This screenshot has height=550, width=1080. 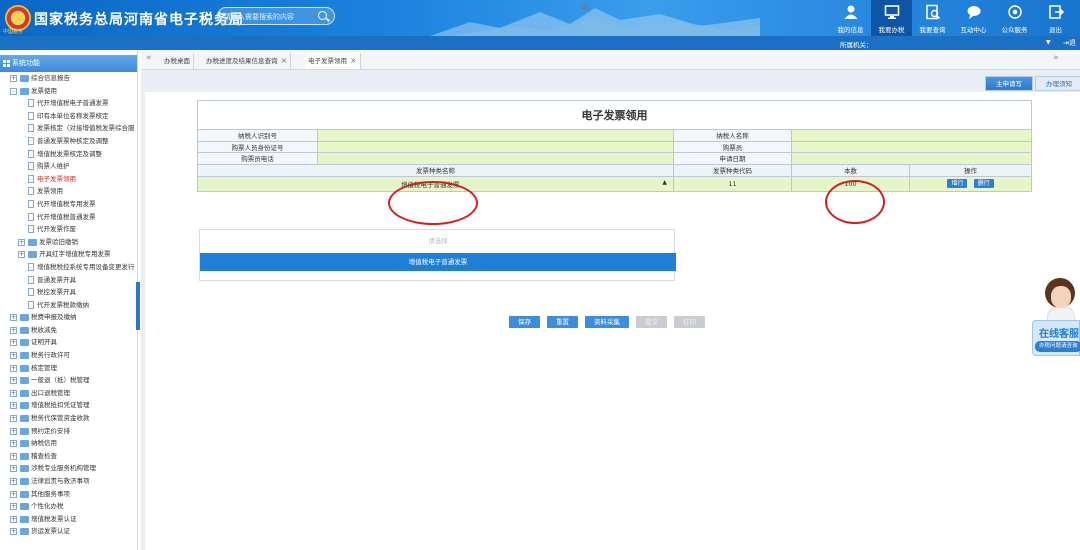 What do you see at coordinates (68, 141) in the screenshot?
I see `sidebar-item: 普通发票票种核定及调整` at bounding box center [68, 141].